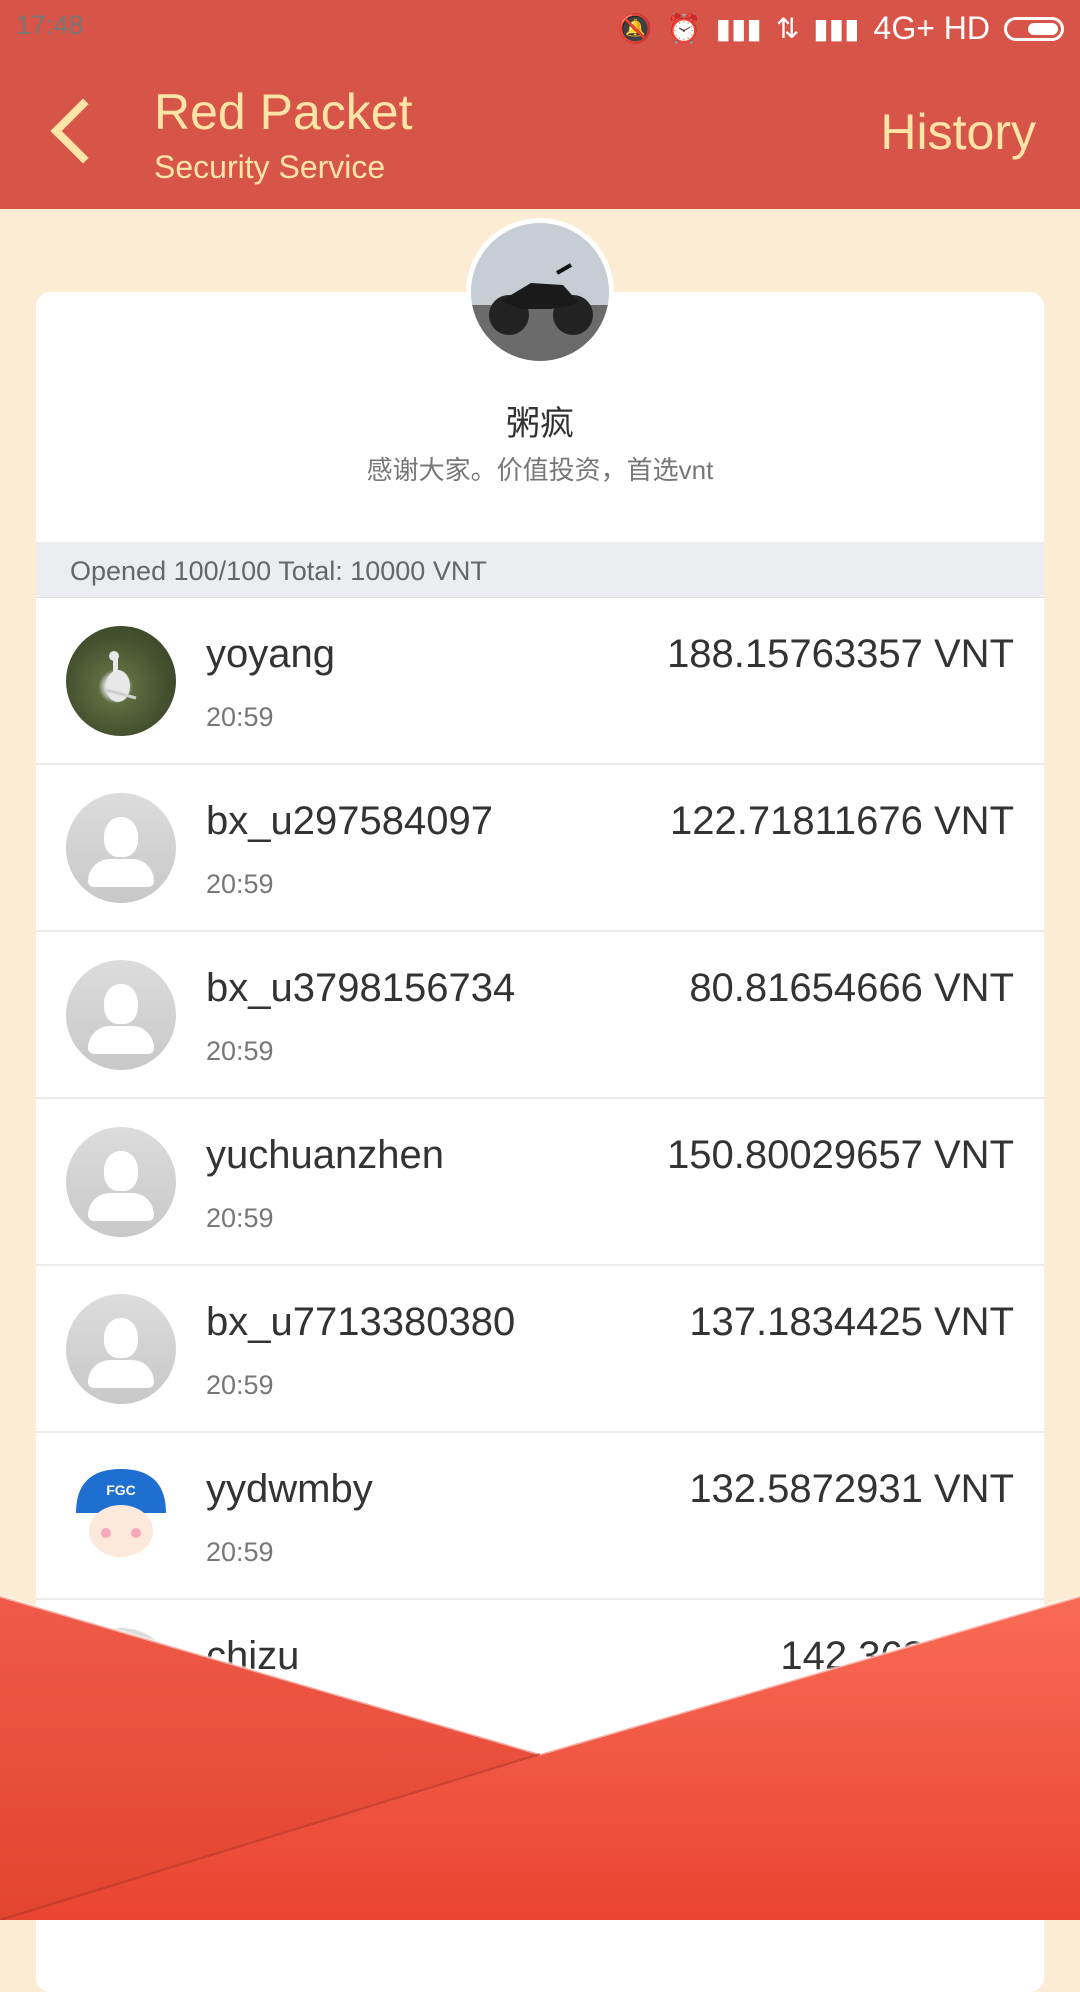 The height and width of the screenshot is (1992, 1080). I want to click on list-item: bx_u297584097 20:59 122.71811676 VNT, so click(540, 848).